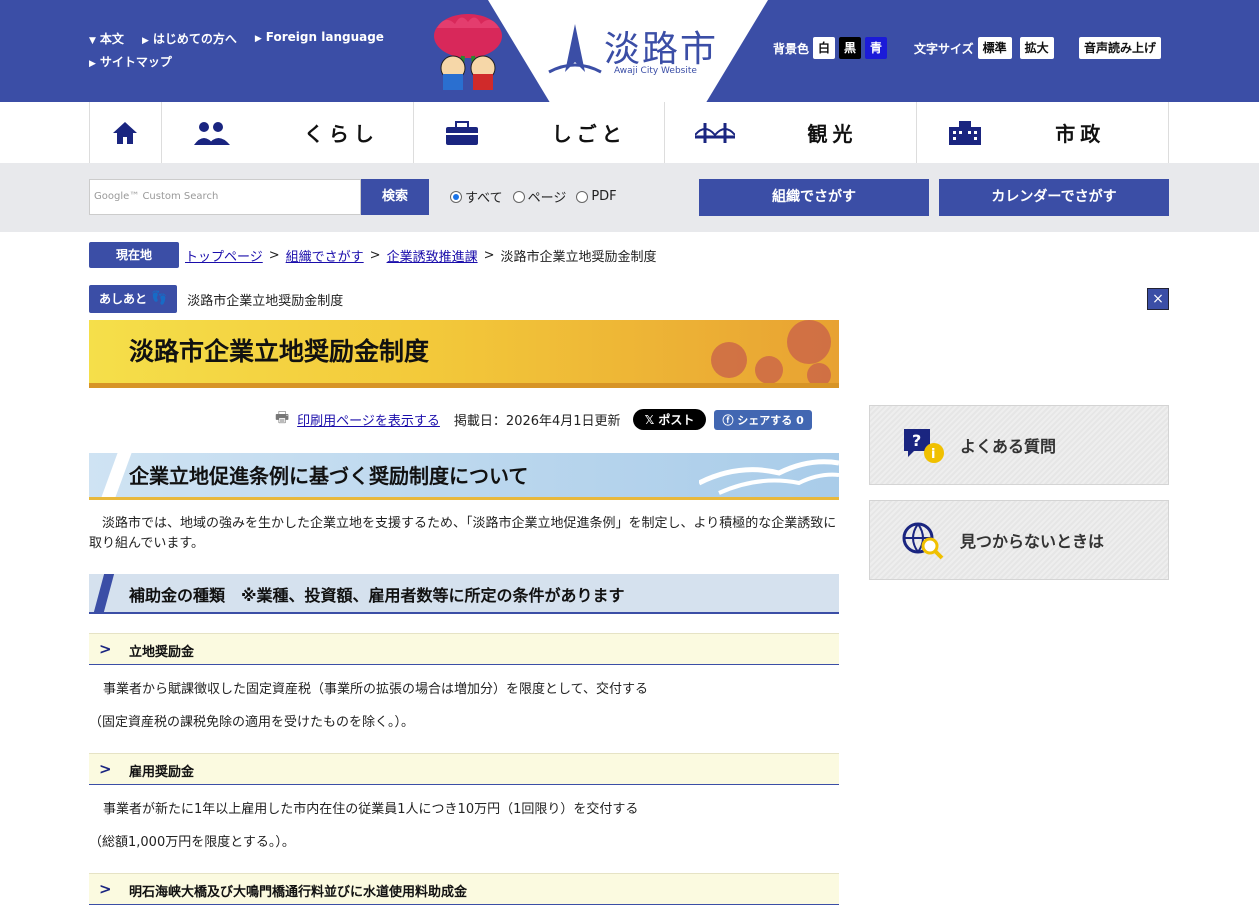  Describe the element at coordinates (106, 38) in the screenshot. I see `link-honbun: ▼ 本文` at that location.